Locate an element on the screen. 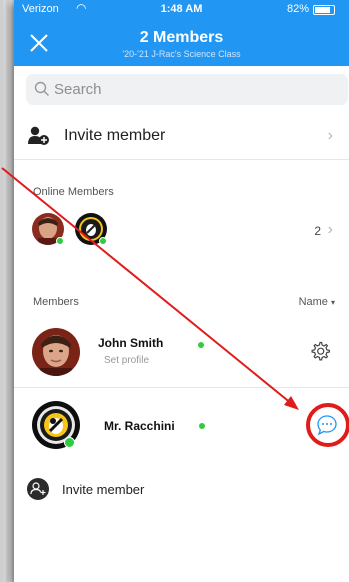 This screenshot has height=582, width=349. online-members-heading: Online Members is located at coordinates (73, 192).